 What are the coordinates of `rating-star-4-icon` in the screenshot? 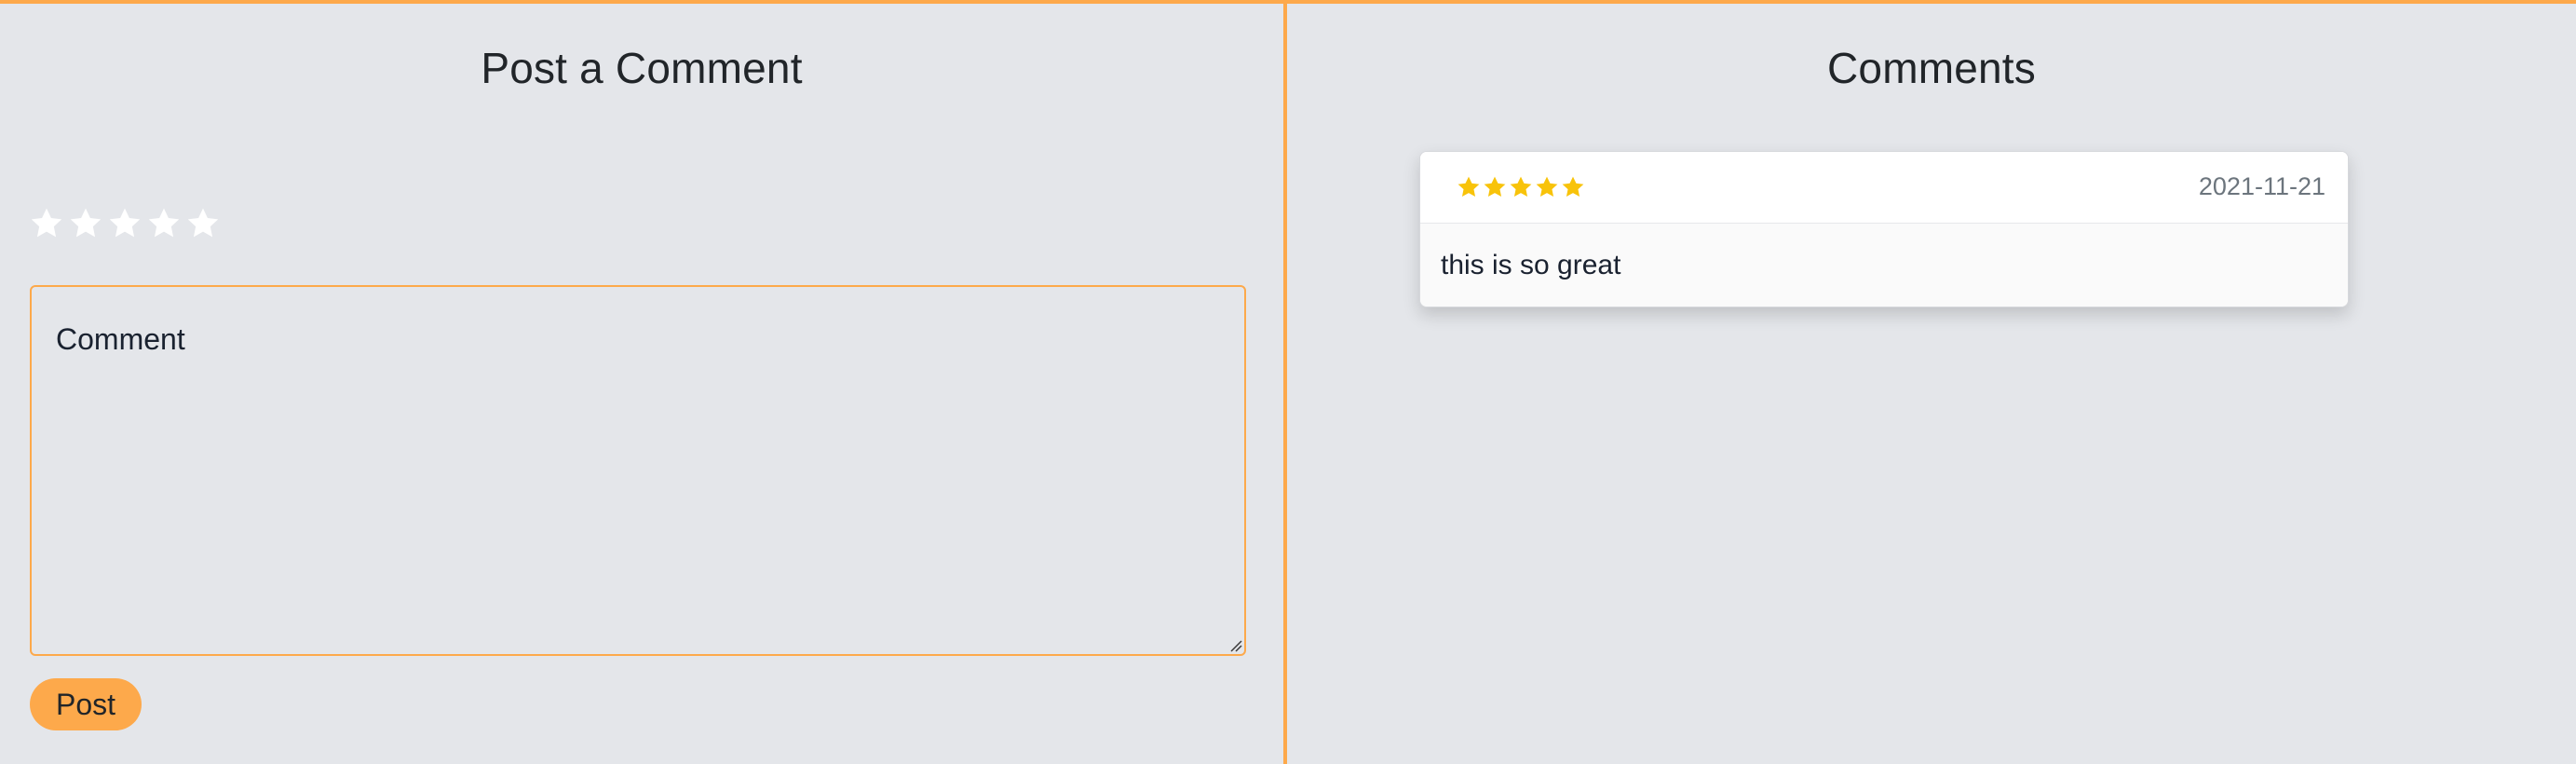 It's located at (164, 223).